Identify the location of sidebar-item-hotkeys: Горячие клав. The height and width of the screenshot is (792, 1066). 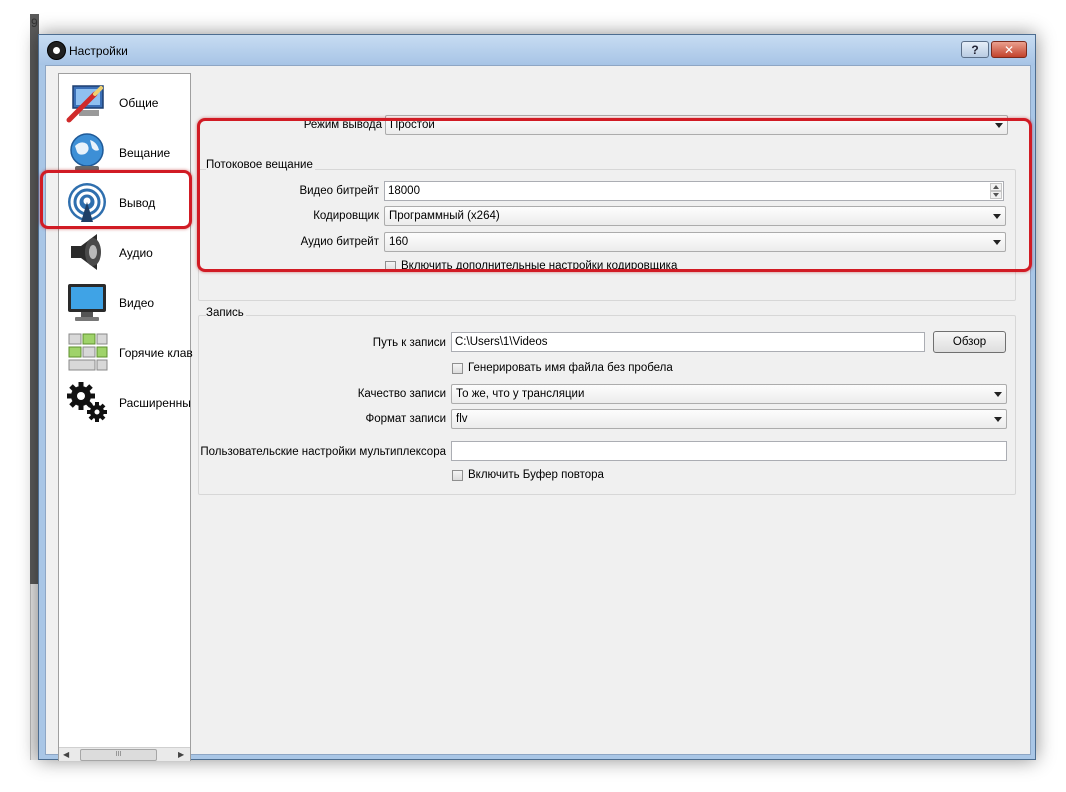
(127, 352).